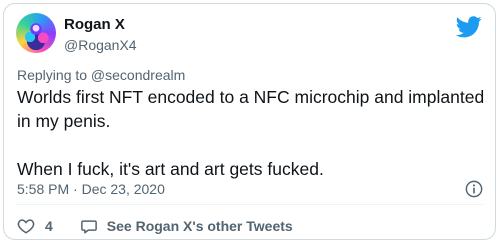  Describe the element at coordinates (101, 75) in the screenshot. I see `replying-to: Replying to @secondrealm` at that location.